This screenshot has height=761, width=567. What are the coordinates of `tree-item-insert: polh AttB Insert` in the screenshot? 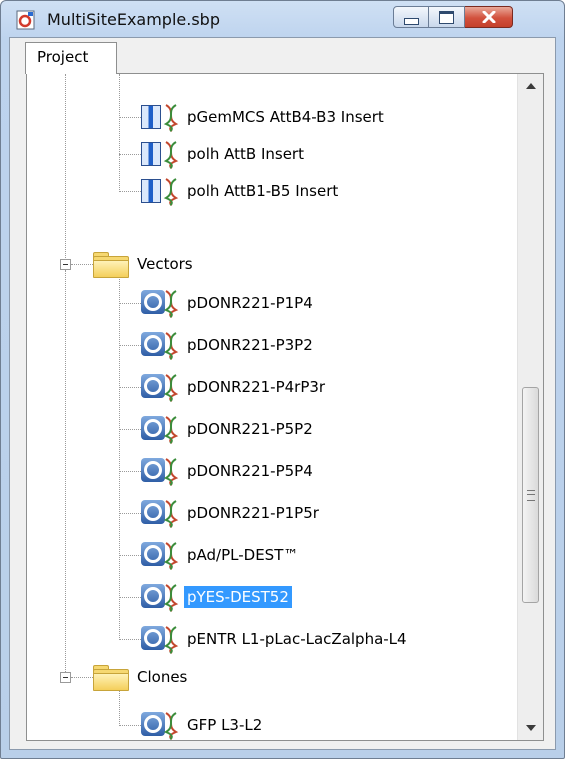 It's located at (224, 154).